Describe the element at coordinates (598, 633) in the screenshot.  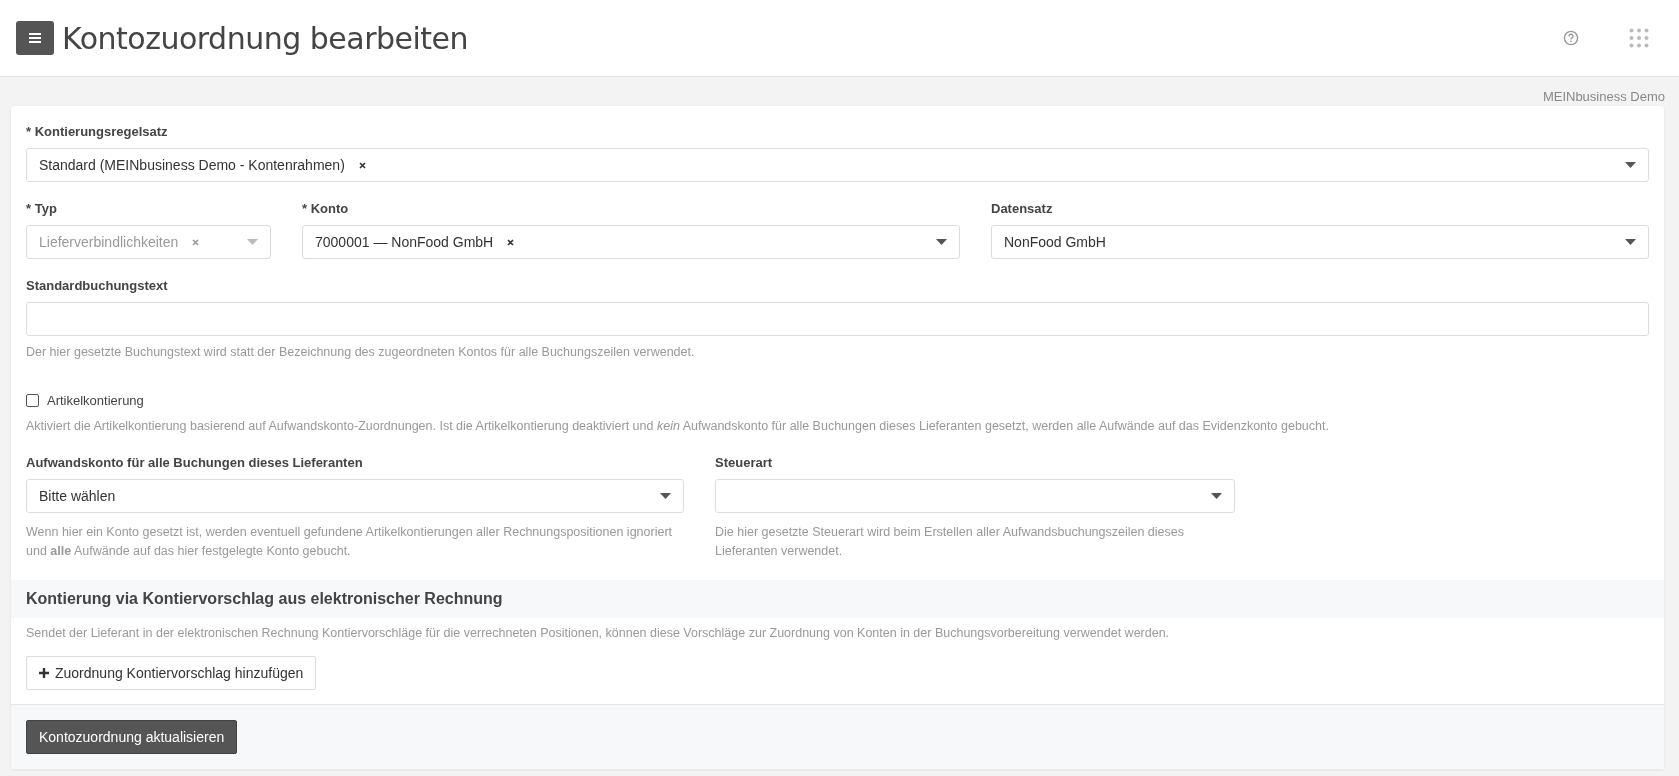
I see `help-text: Sendet der Lieferant in der elektronischen Rechnung Kontiervorschläge für die verrechneten Positionen, können diese Vorschläge zur Zuordnung von Konten in der Buchungsvorbereitung verwendet werden.` at that location.